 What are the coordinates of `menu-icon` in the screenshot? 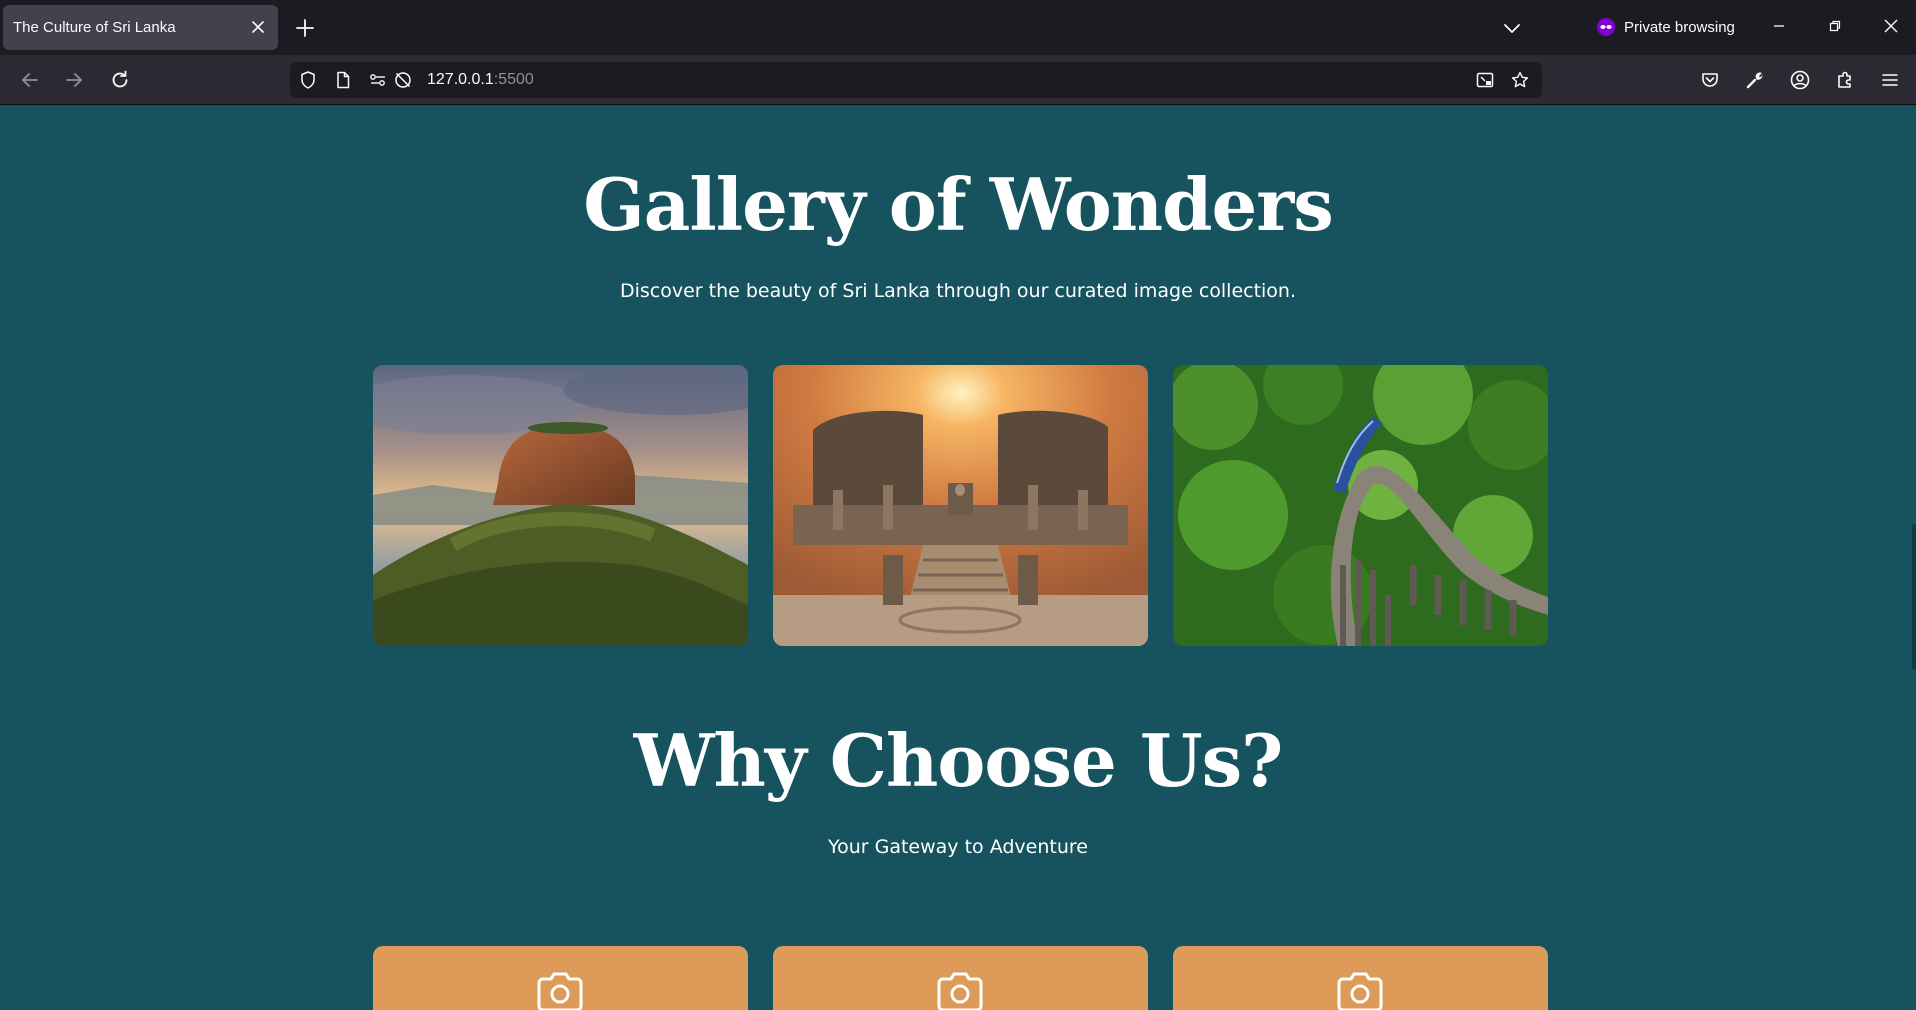 It's located at (1890, 80).